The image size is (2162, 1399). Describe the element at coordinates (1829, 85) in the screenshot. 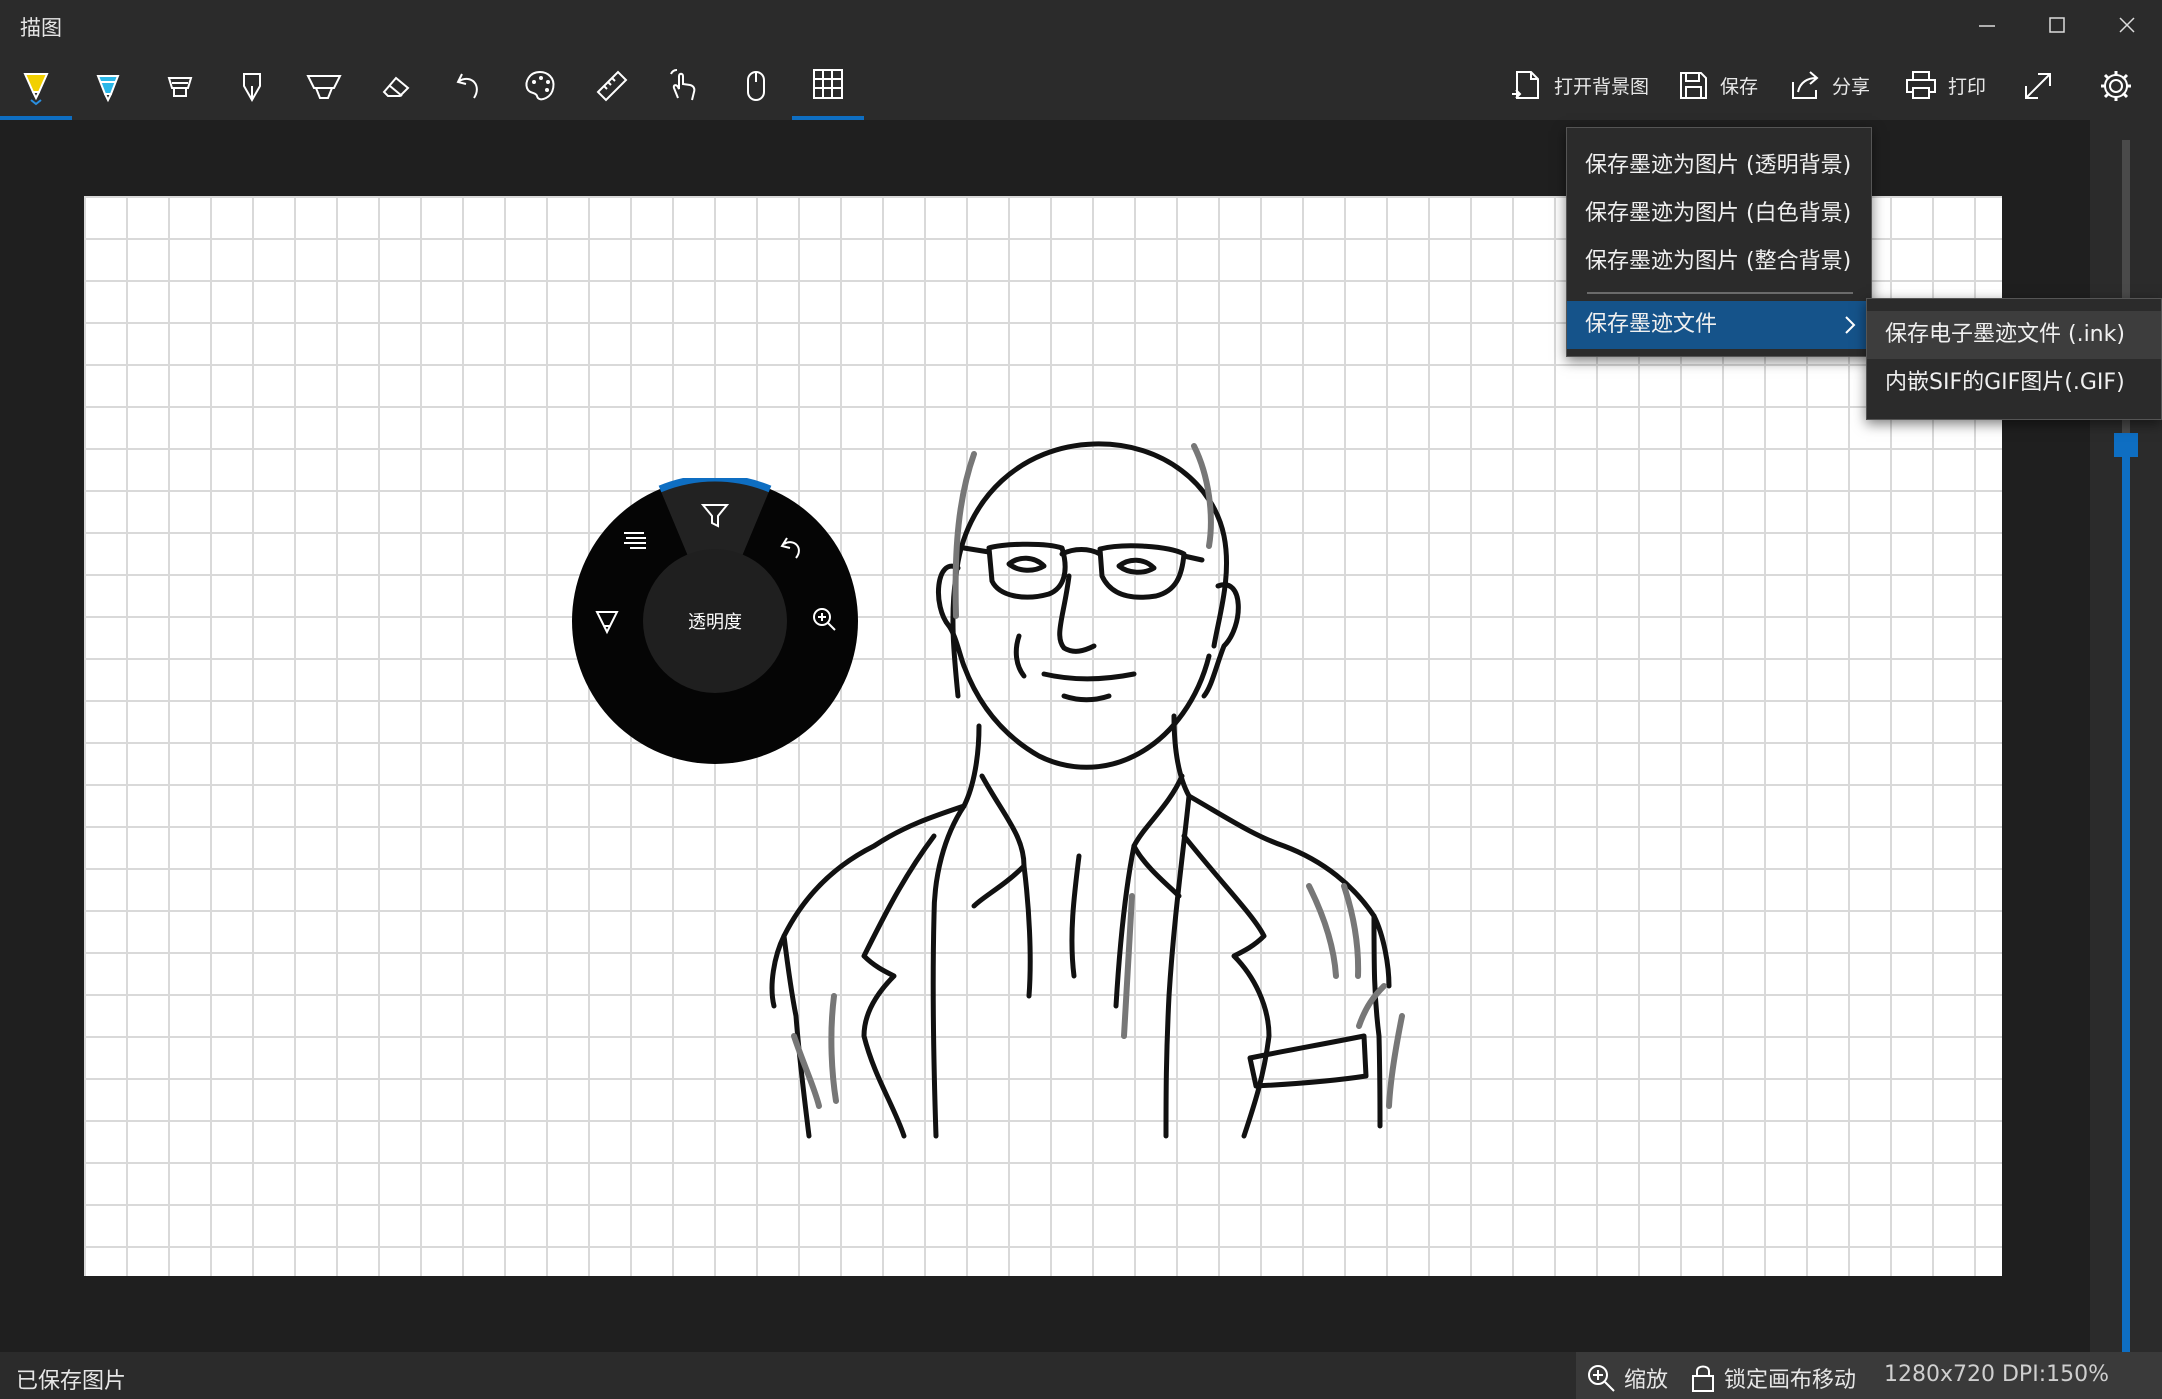

I see `share-button: 分享` at that location.